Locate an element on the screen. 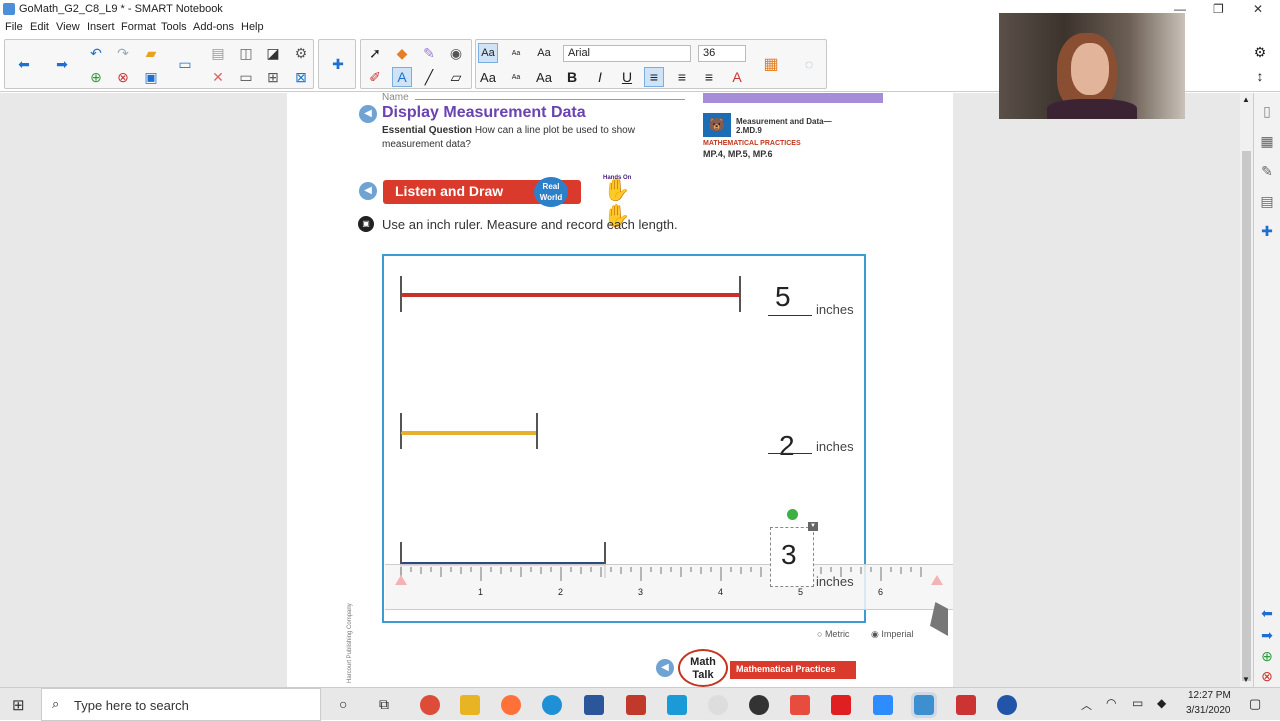  ruler-left-arrow is located at coordinates (401, 580).